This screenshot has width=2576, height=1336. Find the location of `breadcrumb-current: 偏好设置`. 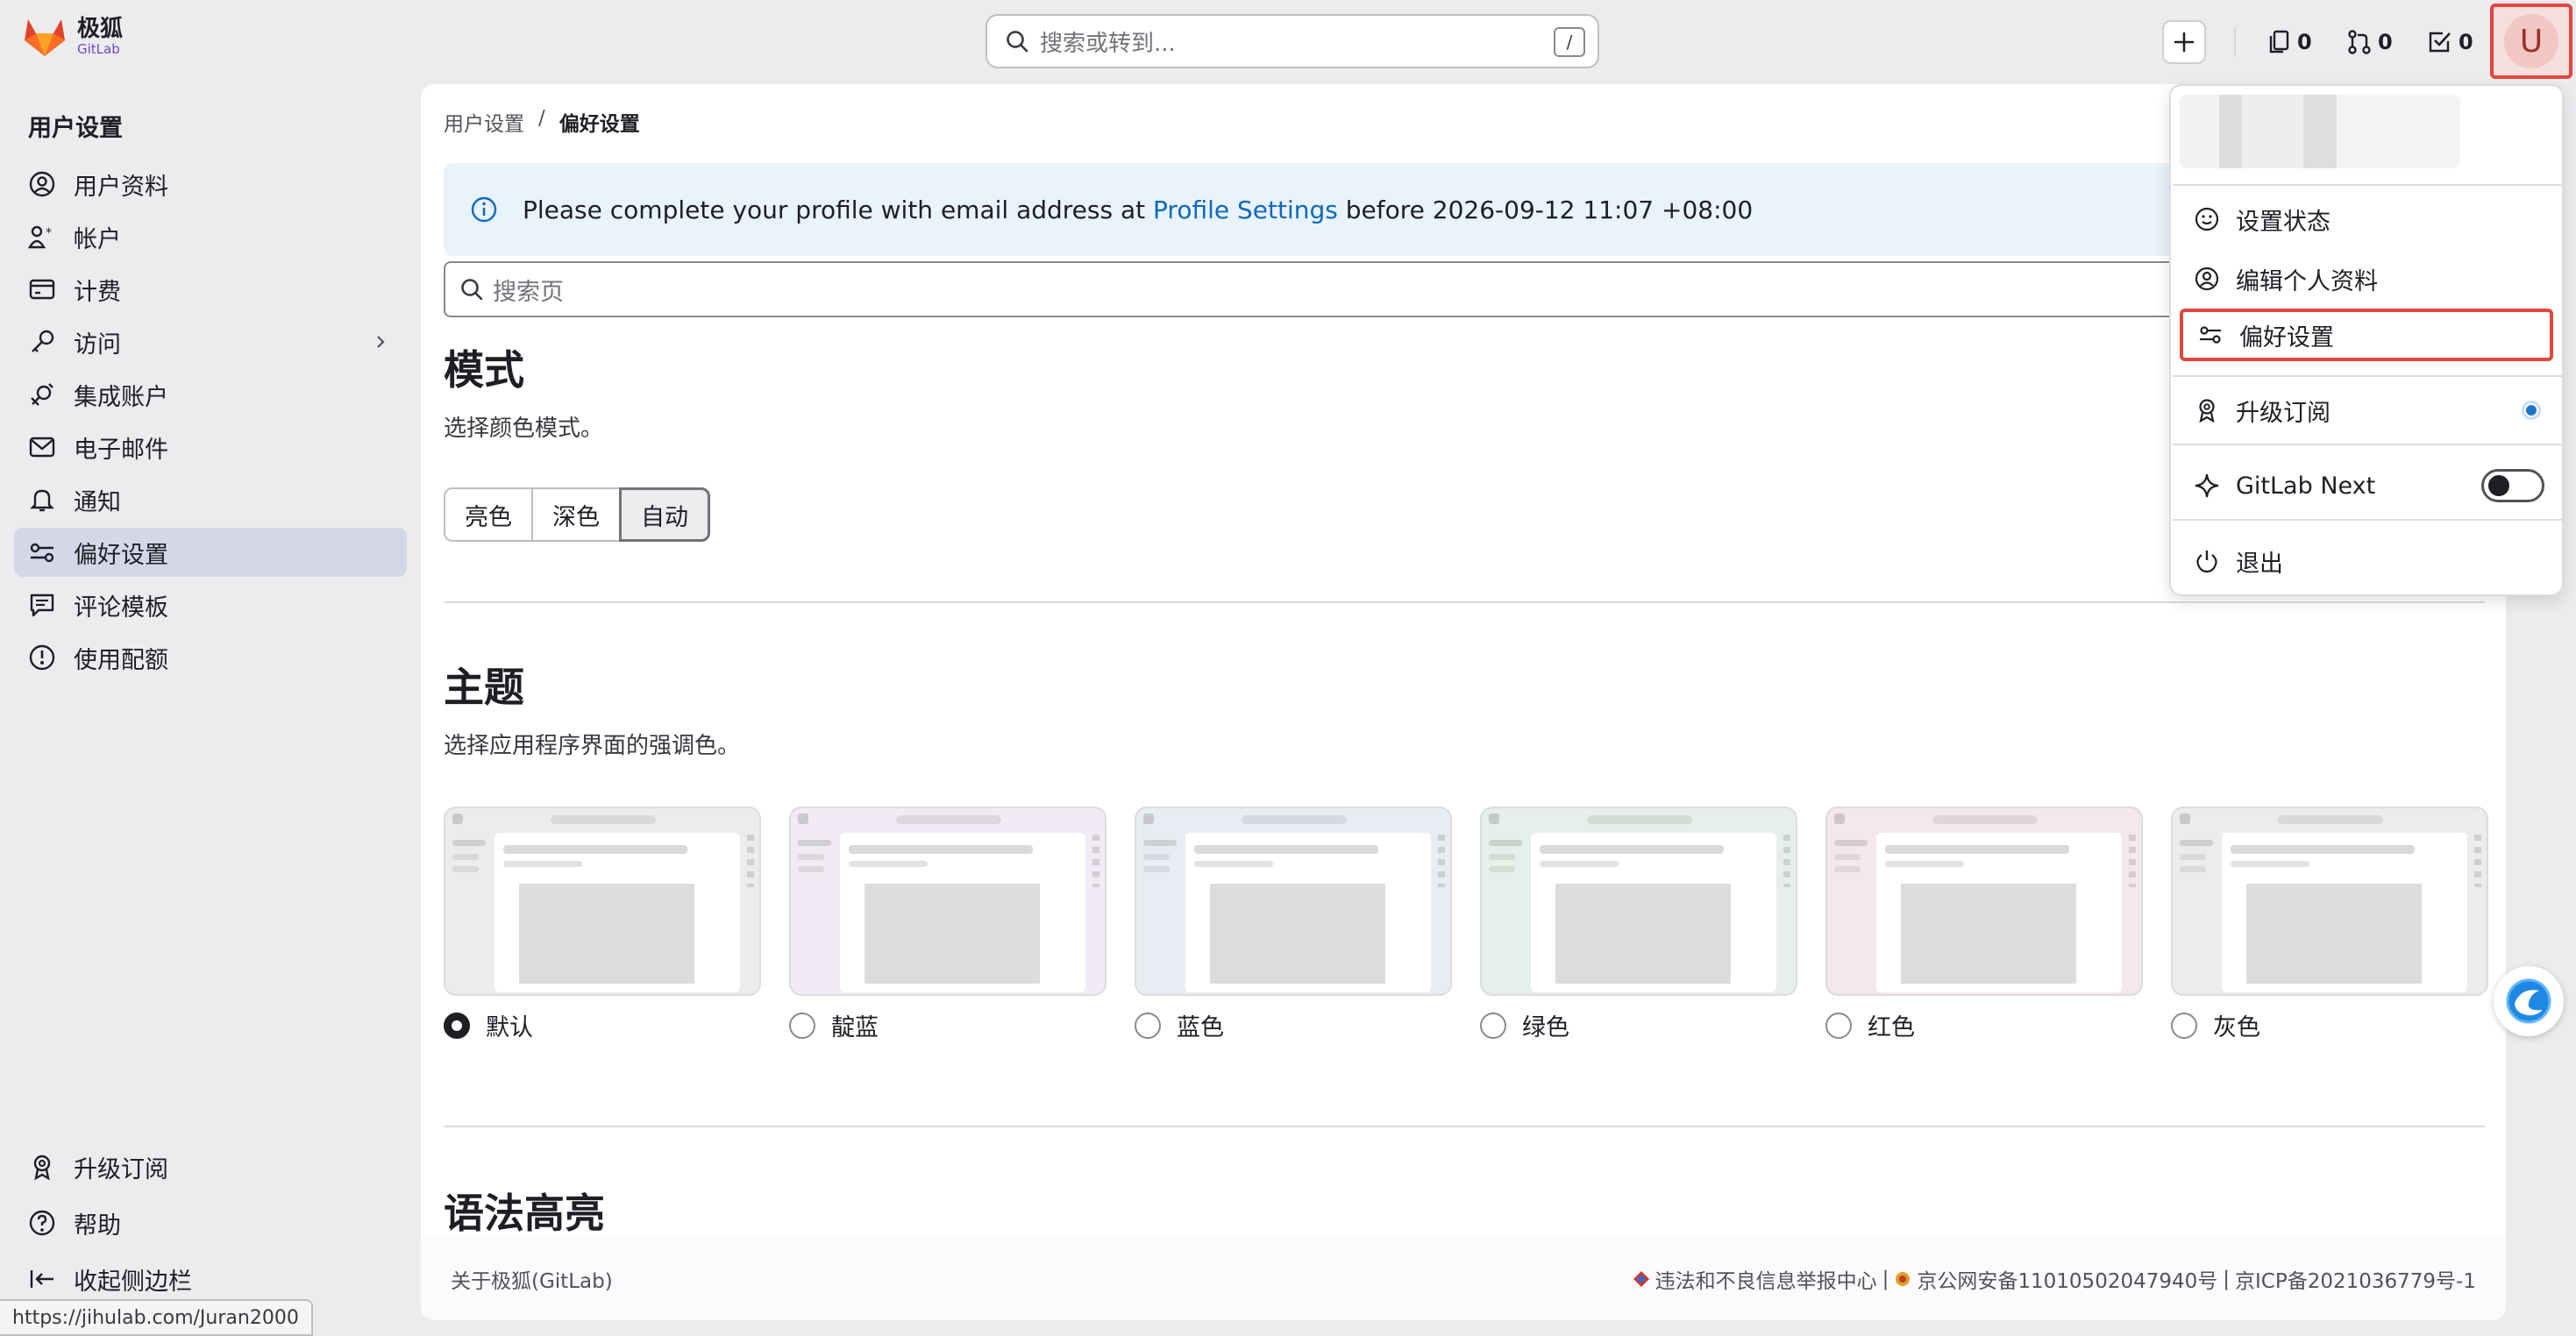

breadcrumb-current: 偏好设置 is located at coordinates (599, 124).